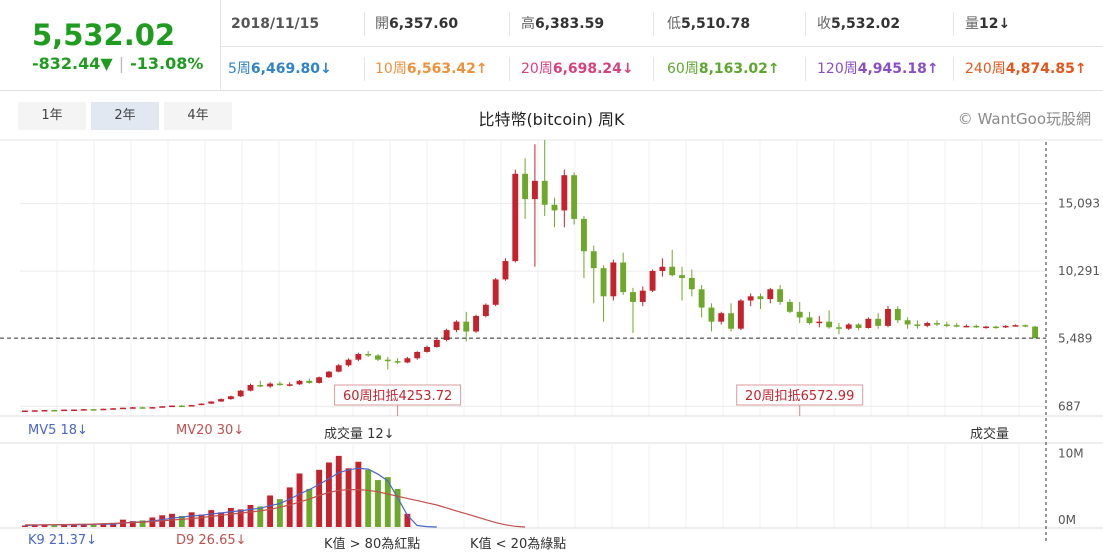 The image size is (1103, 552). I want to click on volume-tick-label: 0M, so click(1067, 520).